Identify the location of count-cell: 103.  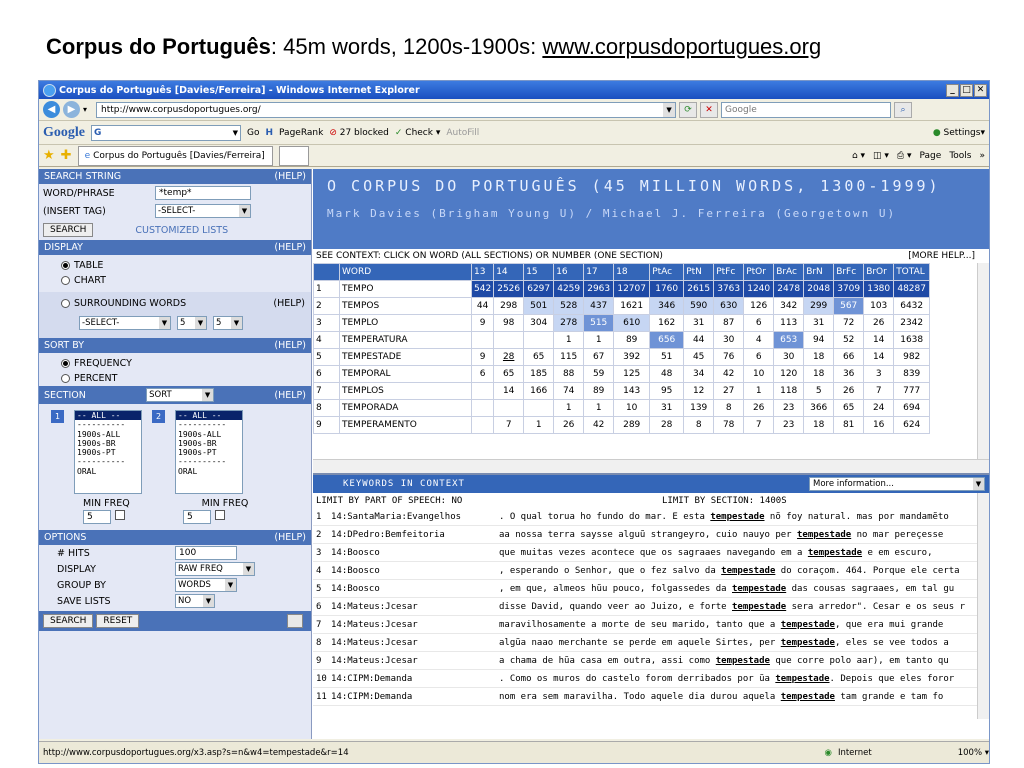
(879, 306).